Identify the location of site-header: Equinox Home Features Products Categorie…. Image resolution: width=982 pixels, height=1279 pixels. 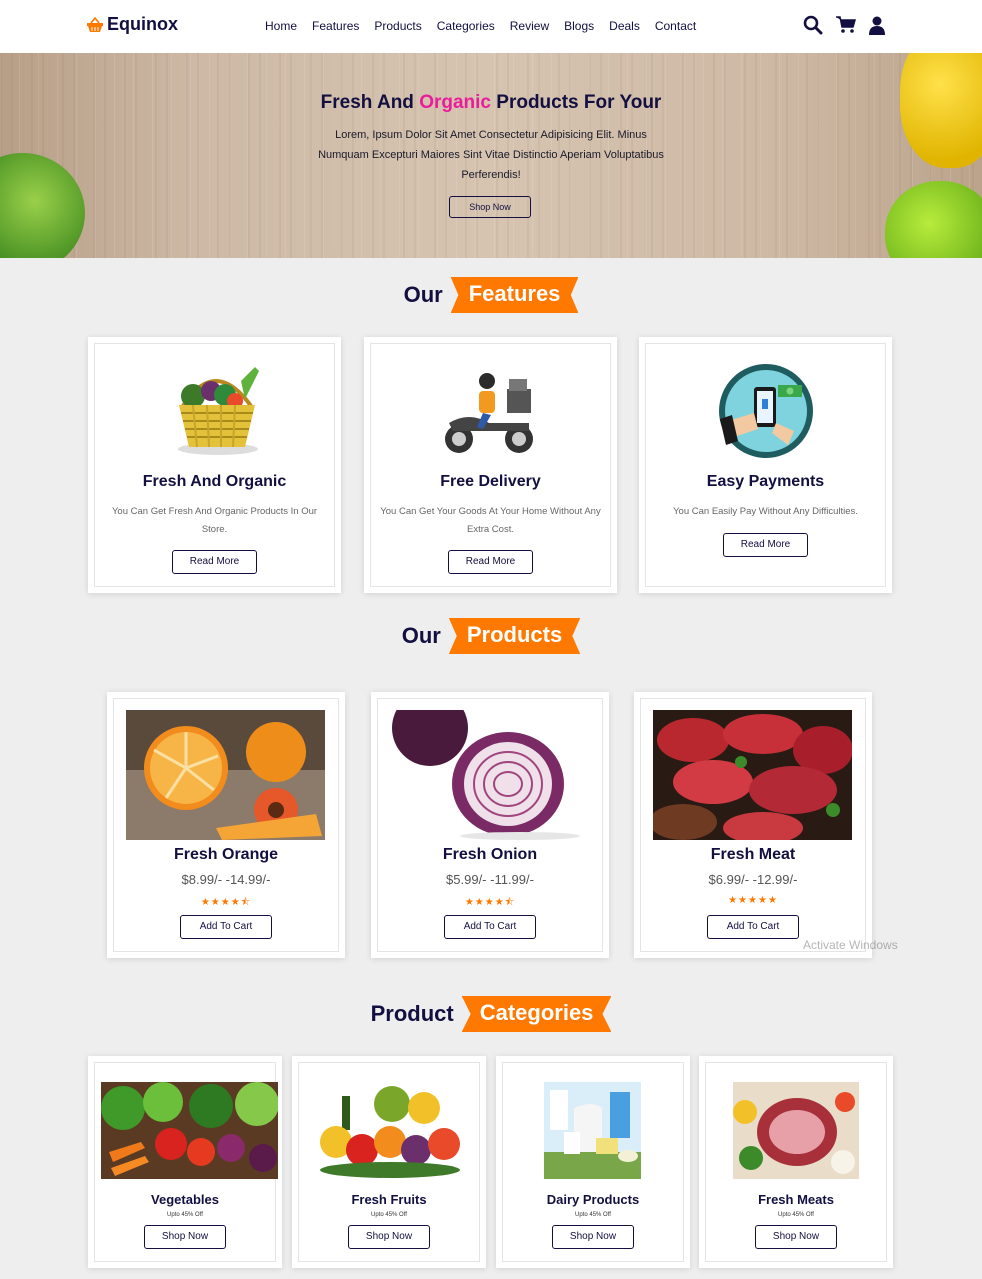
(491, 26).